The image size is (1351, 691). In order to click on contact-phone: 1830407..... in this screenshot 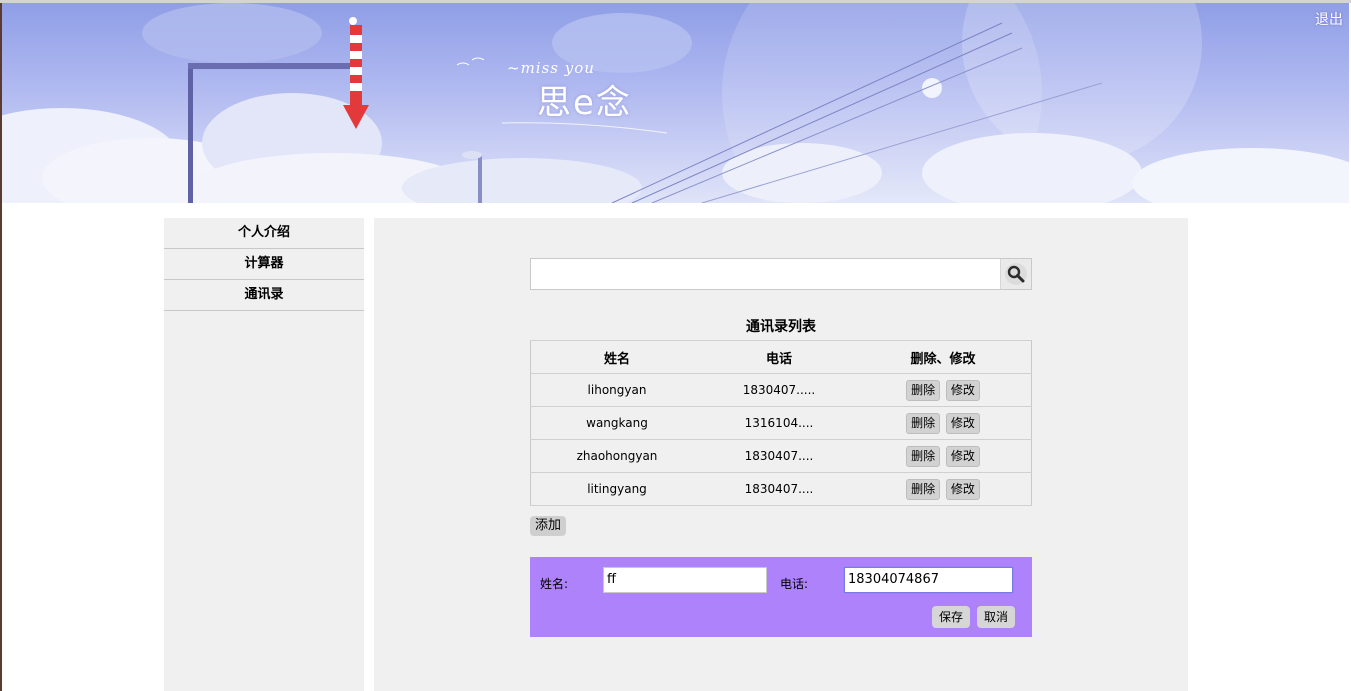, I will do `click(779, 390)`.